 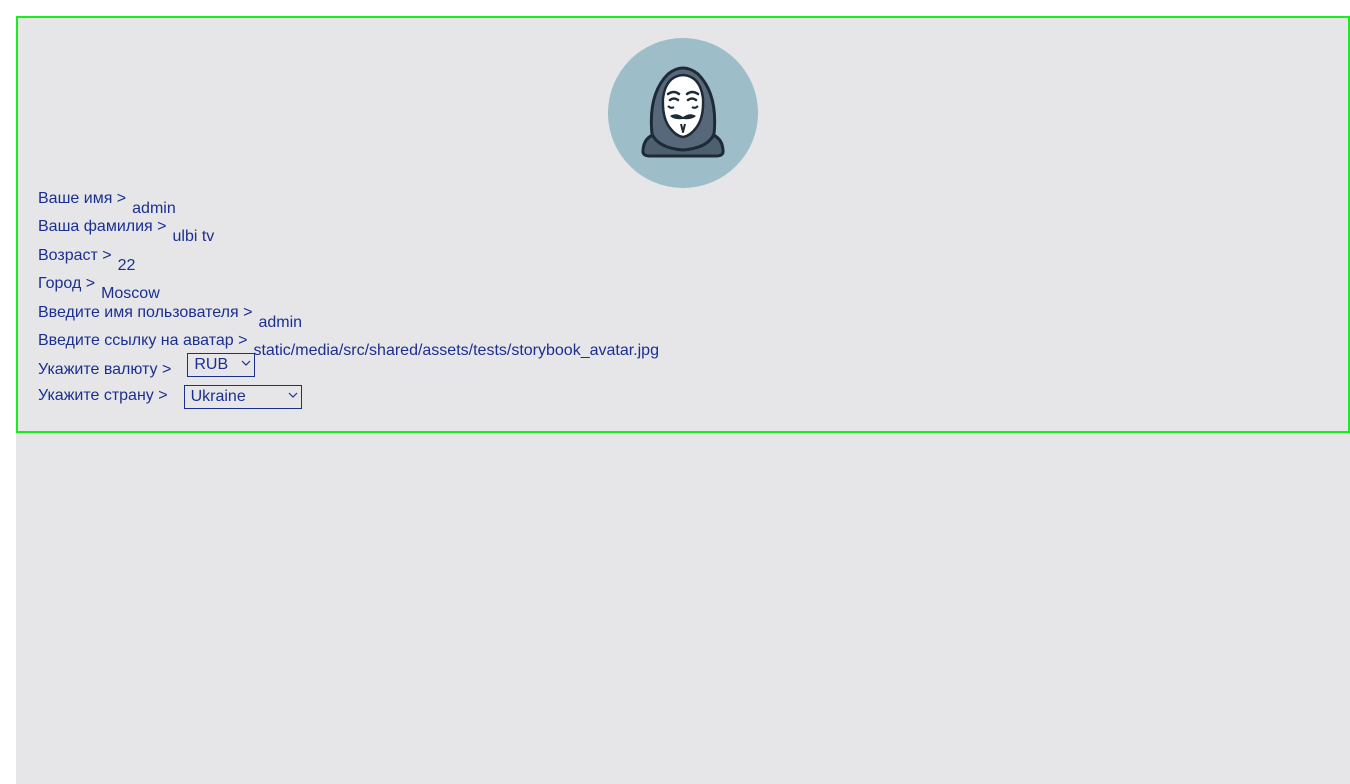 I want to click on anonymous-mask-icon, so click(x=683, y=113).